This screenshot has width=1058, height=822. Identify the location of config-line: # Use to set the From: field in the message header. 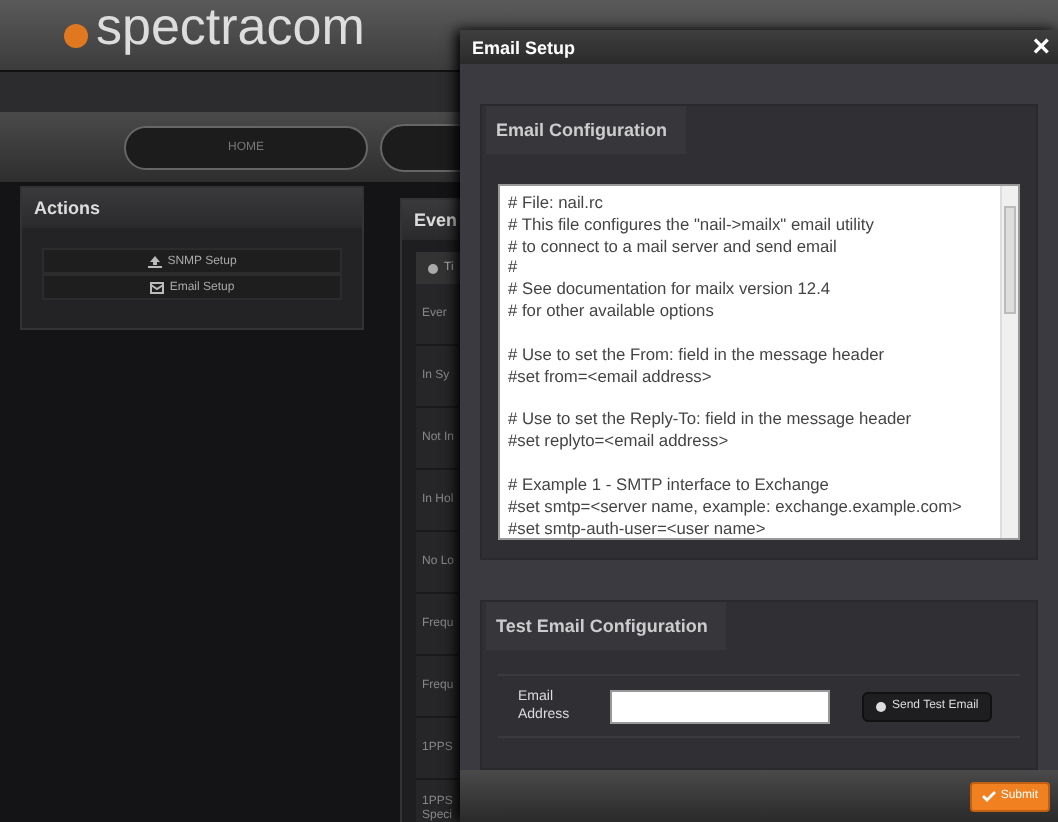
(697, 354).